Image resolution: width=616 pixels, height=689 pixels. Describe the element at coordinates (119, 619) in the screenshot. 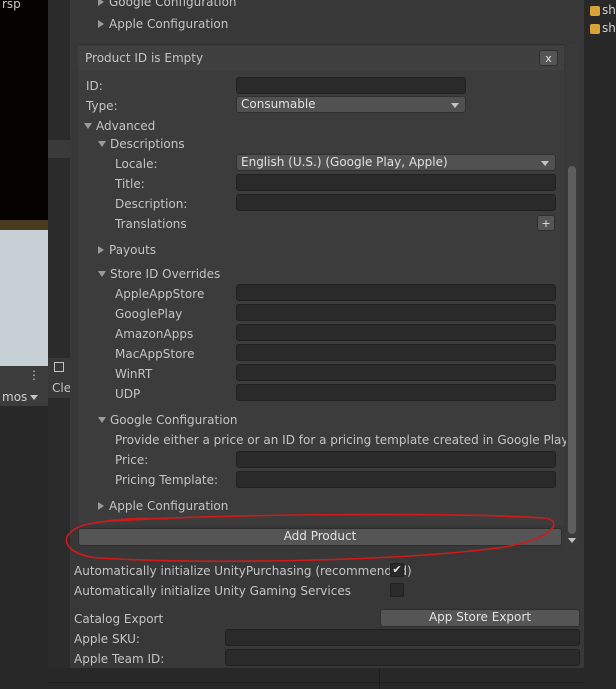

I see `catalog-export-label: Catalog Export` at that location.